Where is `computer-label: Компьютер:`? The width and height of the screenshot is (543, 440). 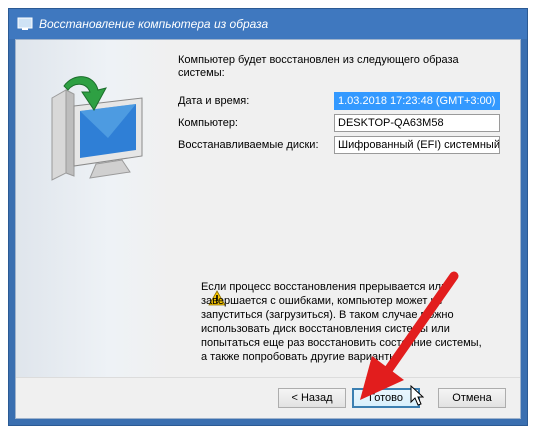
computer-label: Компьютер: is located at coordinates (208, 123).